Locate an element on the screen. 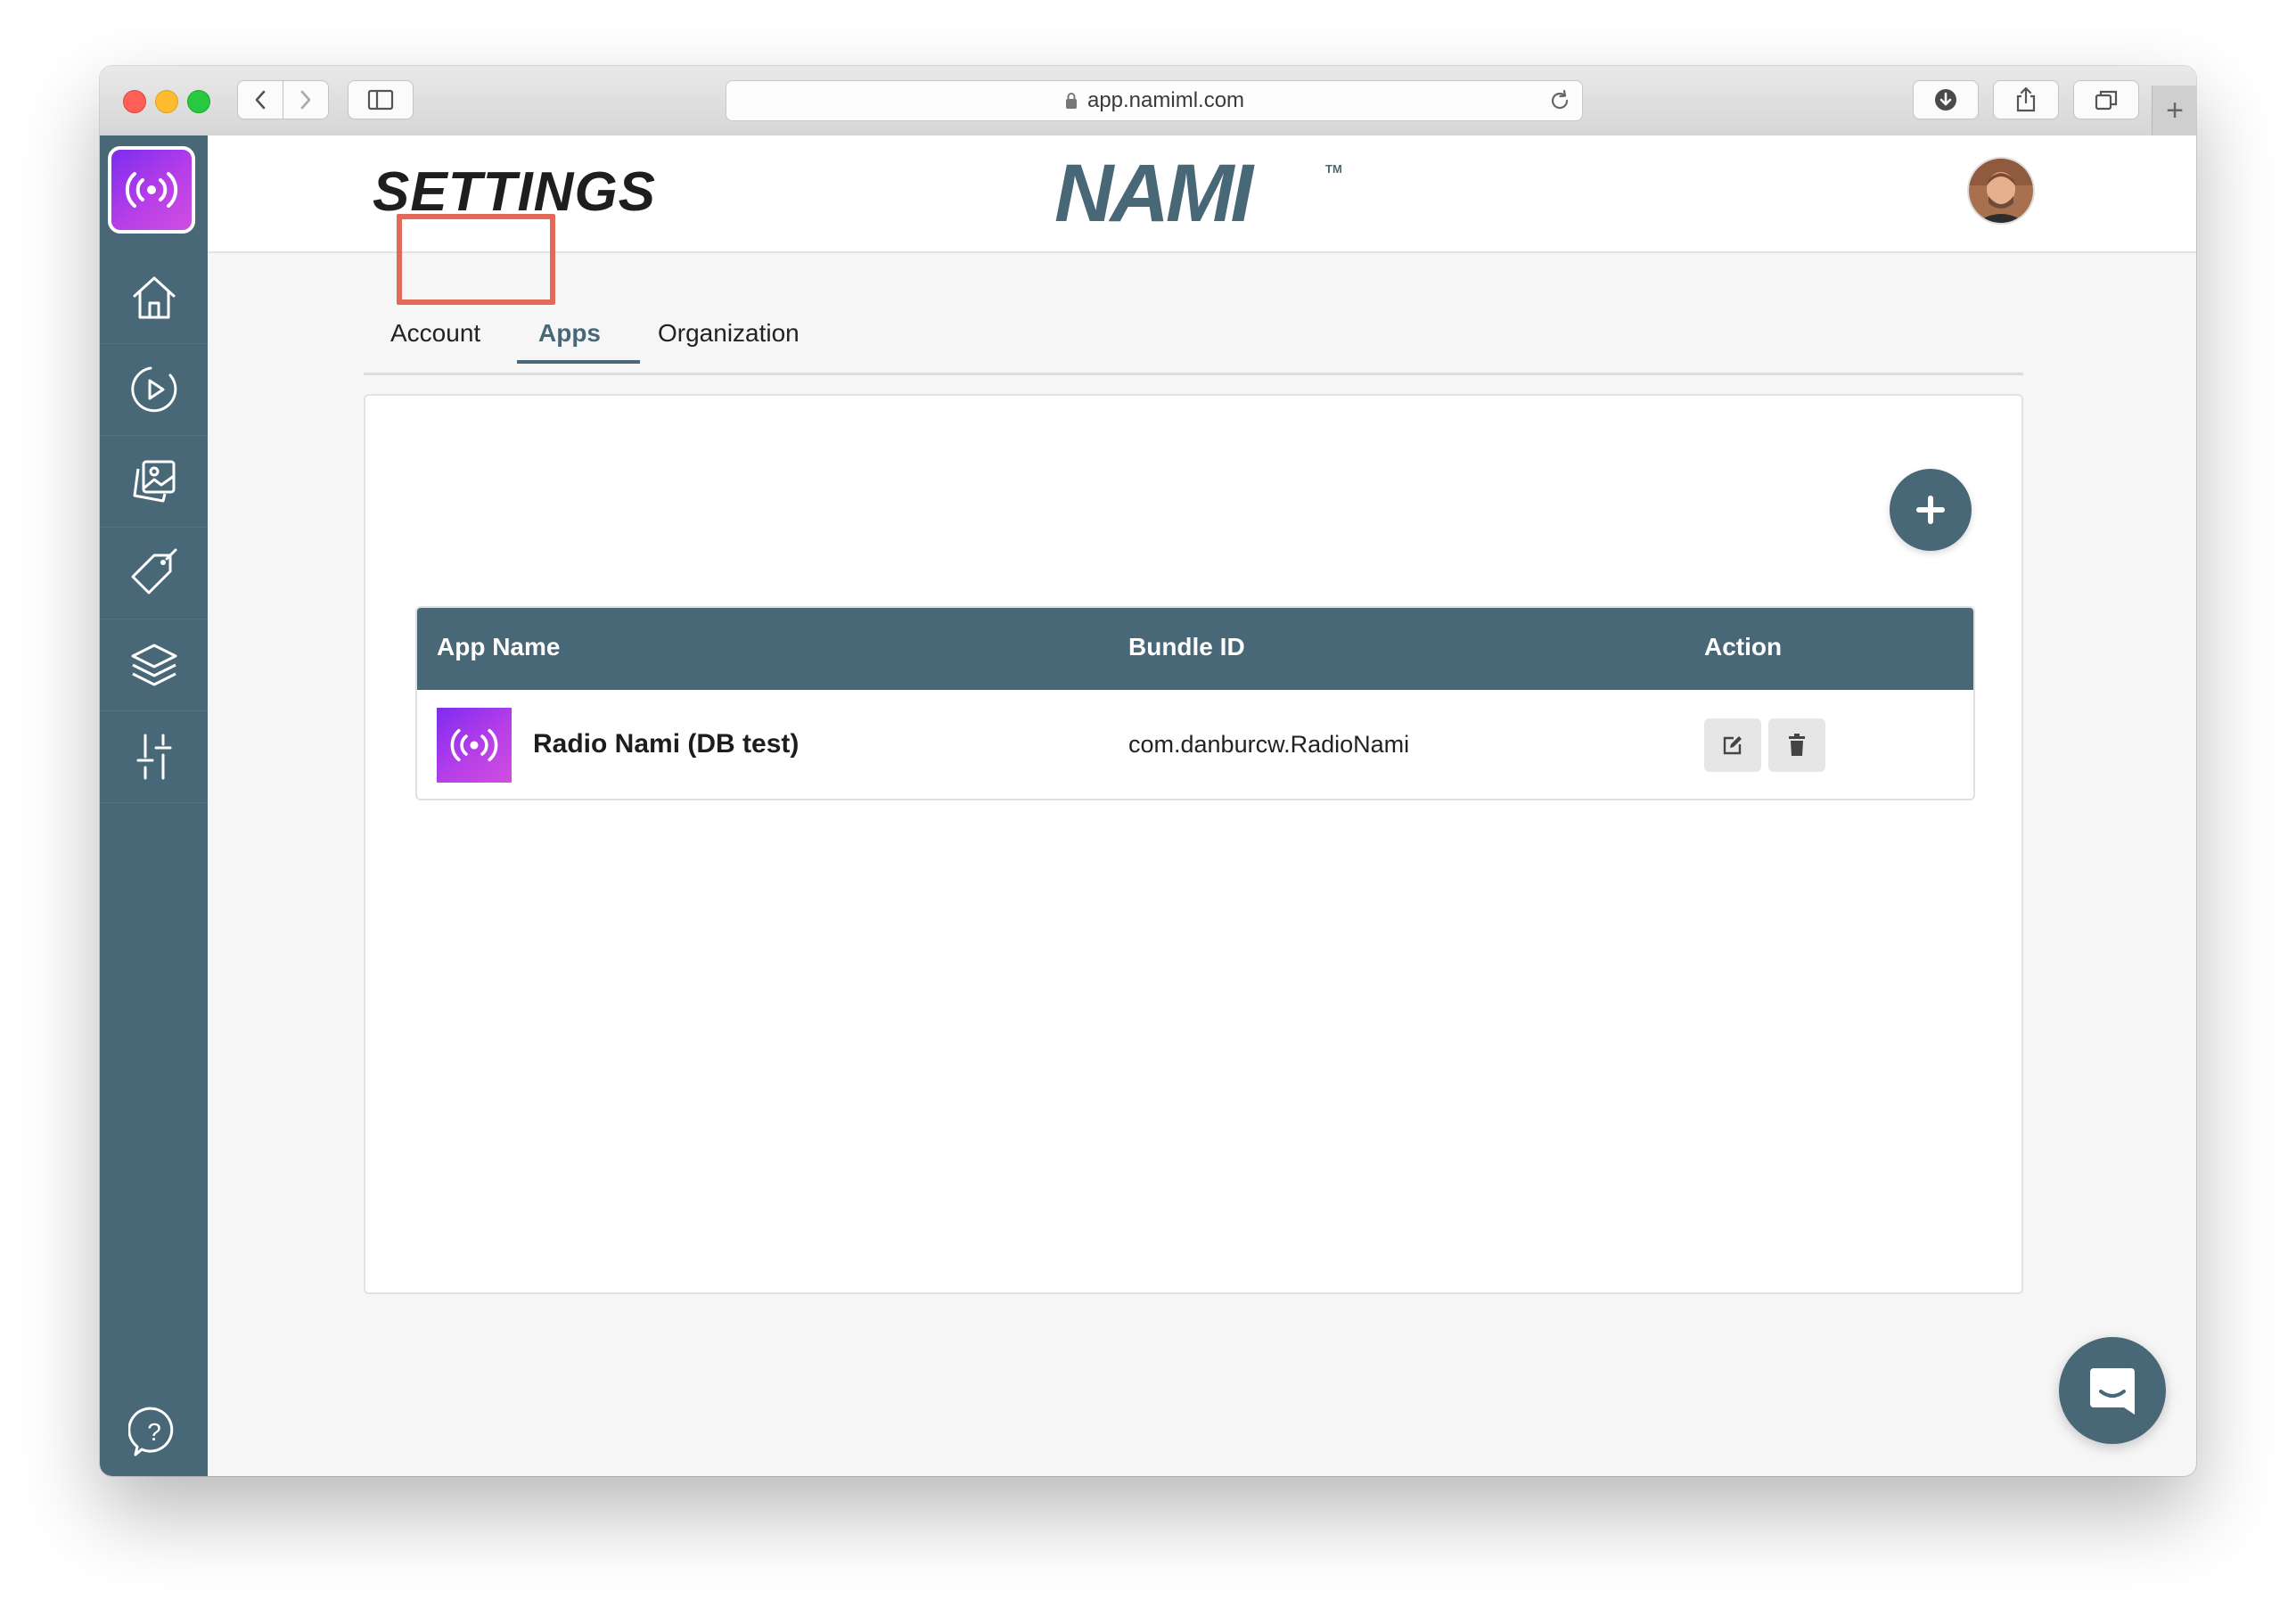 The height and width of the screenshot is (1608, 2296). show-tabs-button is located at coordinates (2106, 99).